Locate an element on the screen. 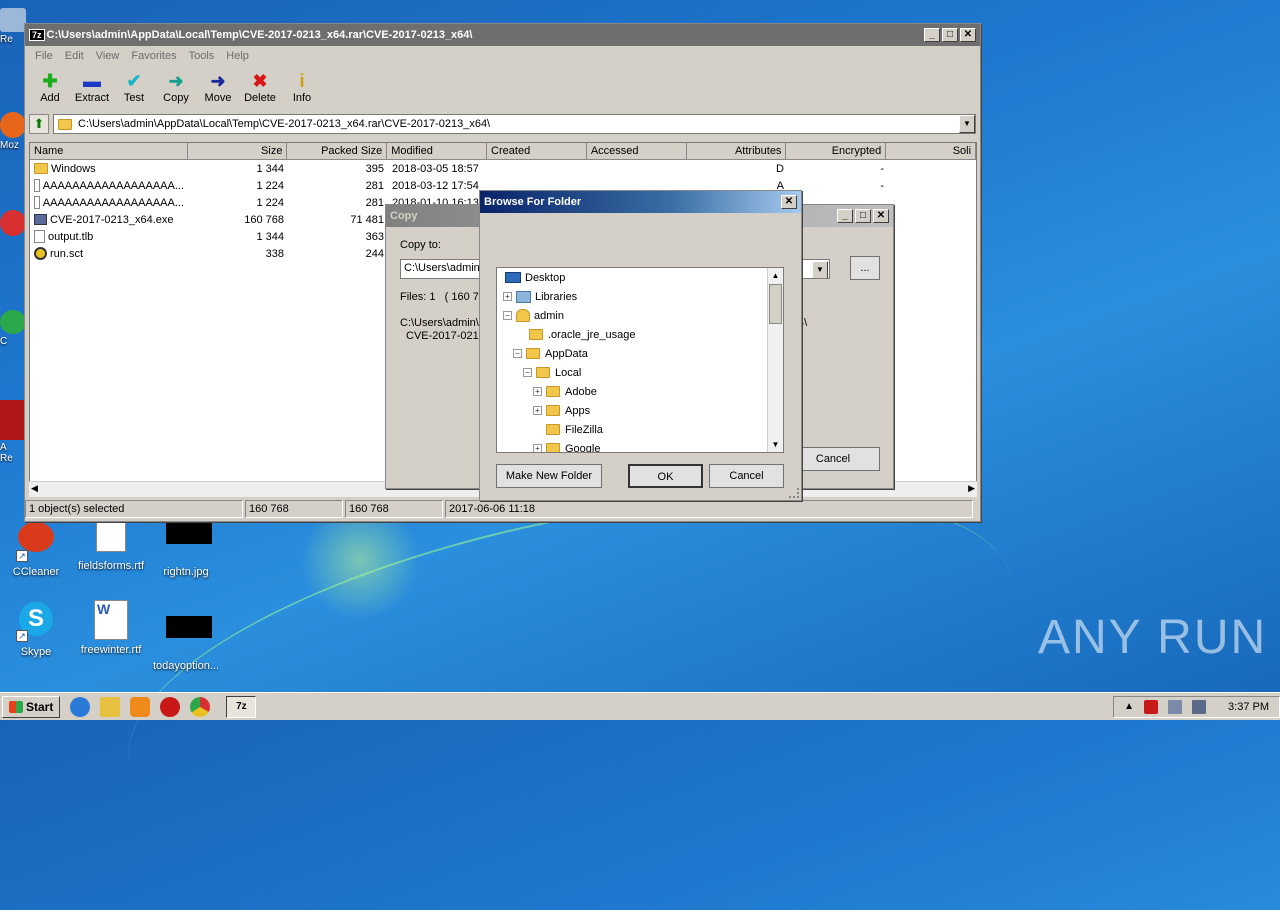 Image resolution: width=1280 pixels, height=910 pixels. menu-edit: Edit is located at coordinates (74, 56).